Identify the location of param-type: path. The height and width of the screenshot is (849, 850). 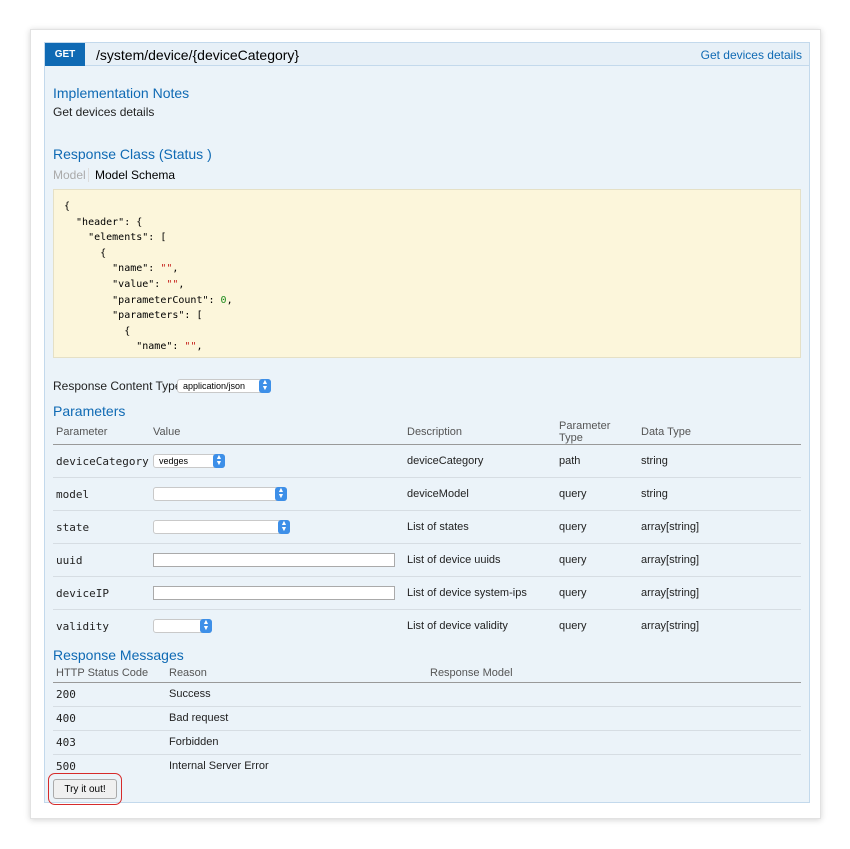
(597, 461).